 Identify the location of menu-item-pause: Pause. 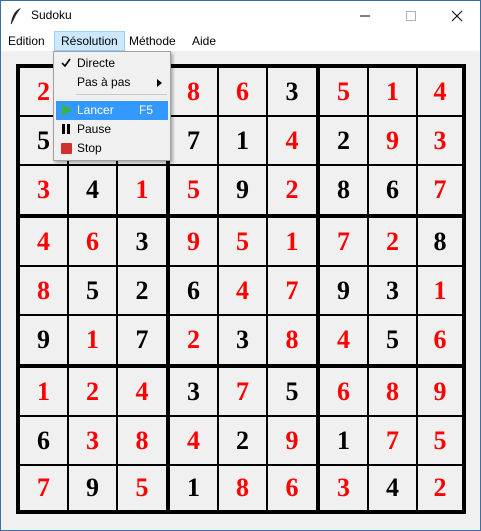
(112, 129).